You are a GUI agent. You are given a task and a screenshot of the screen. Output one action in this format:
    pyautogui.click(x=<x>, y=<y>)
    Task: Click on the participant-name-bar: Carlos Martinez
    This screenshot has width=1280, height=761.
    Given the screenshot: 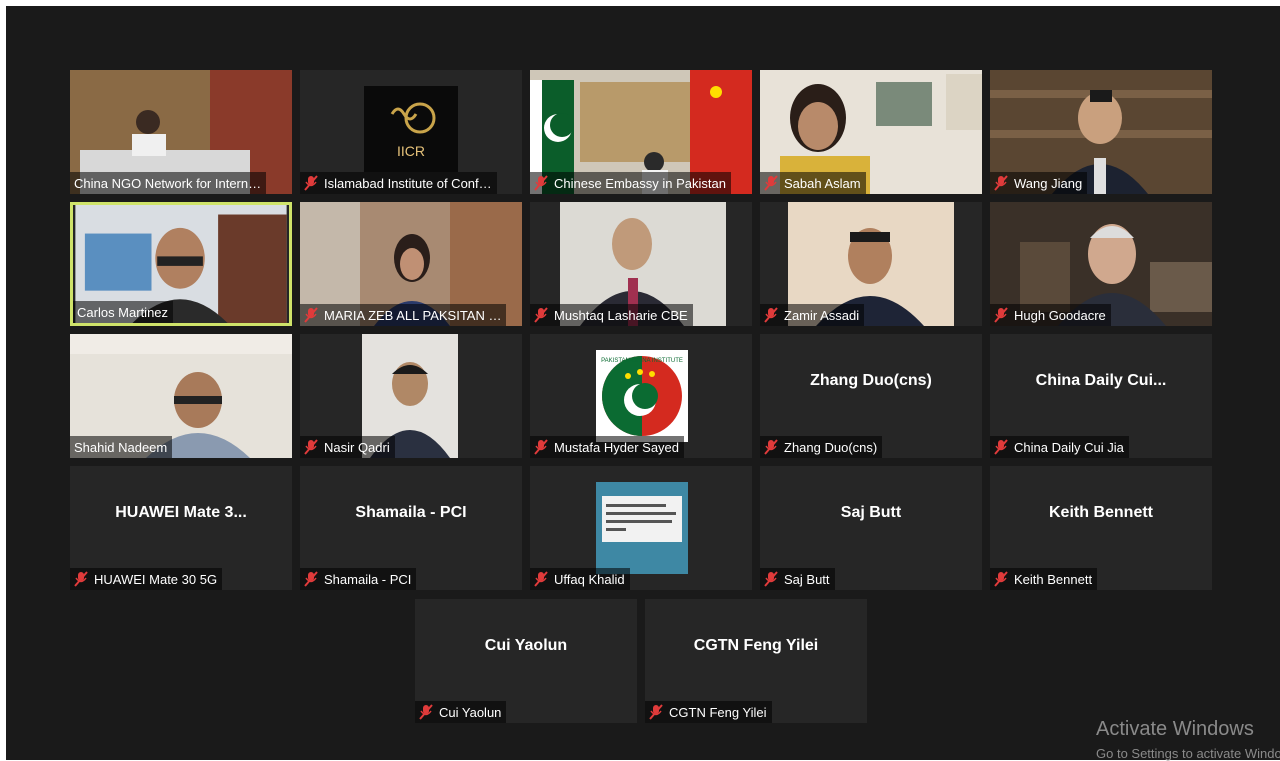 What is the action you would take?
    pyautogui.click(x=123, y=312)
    